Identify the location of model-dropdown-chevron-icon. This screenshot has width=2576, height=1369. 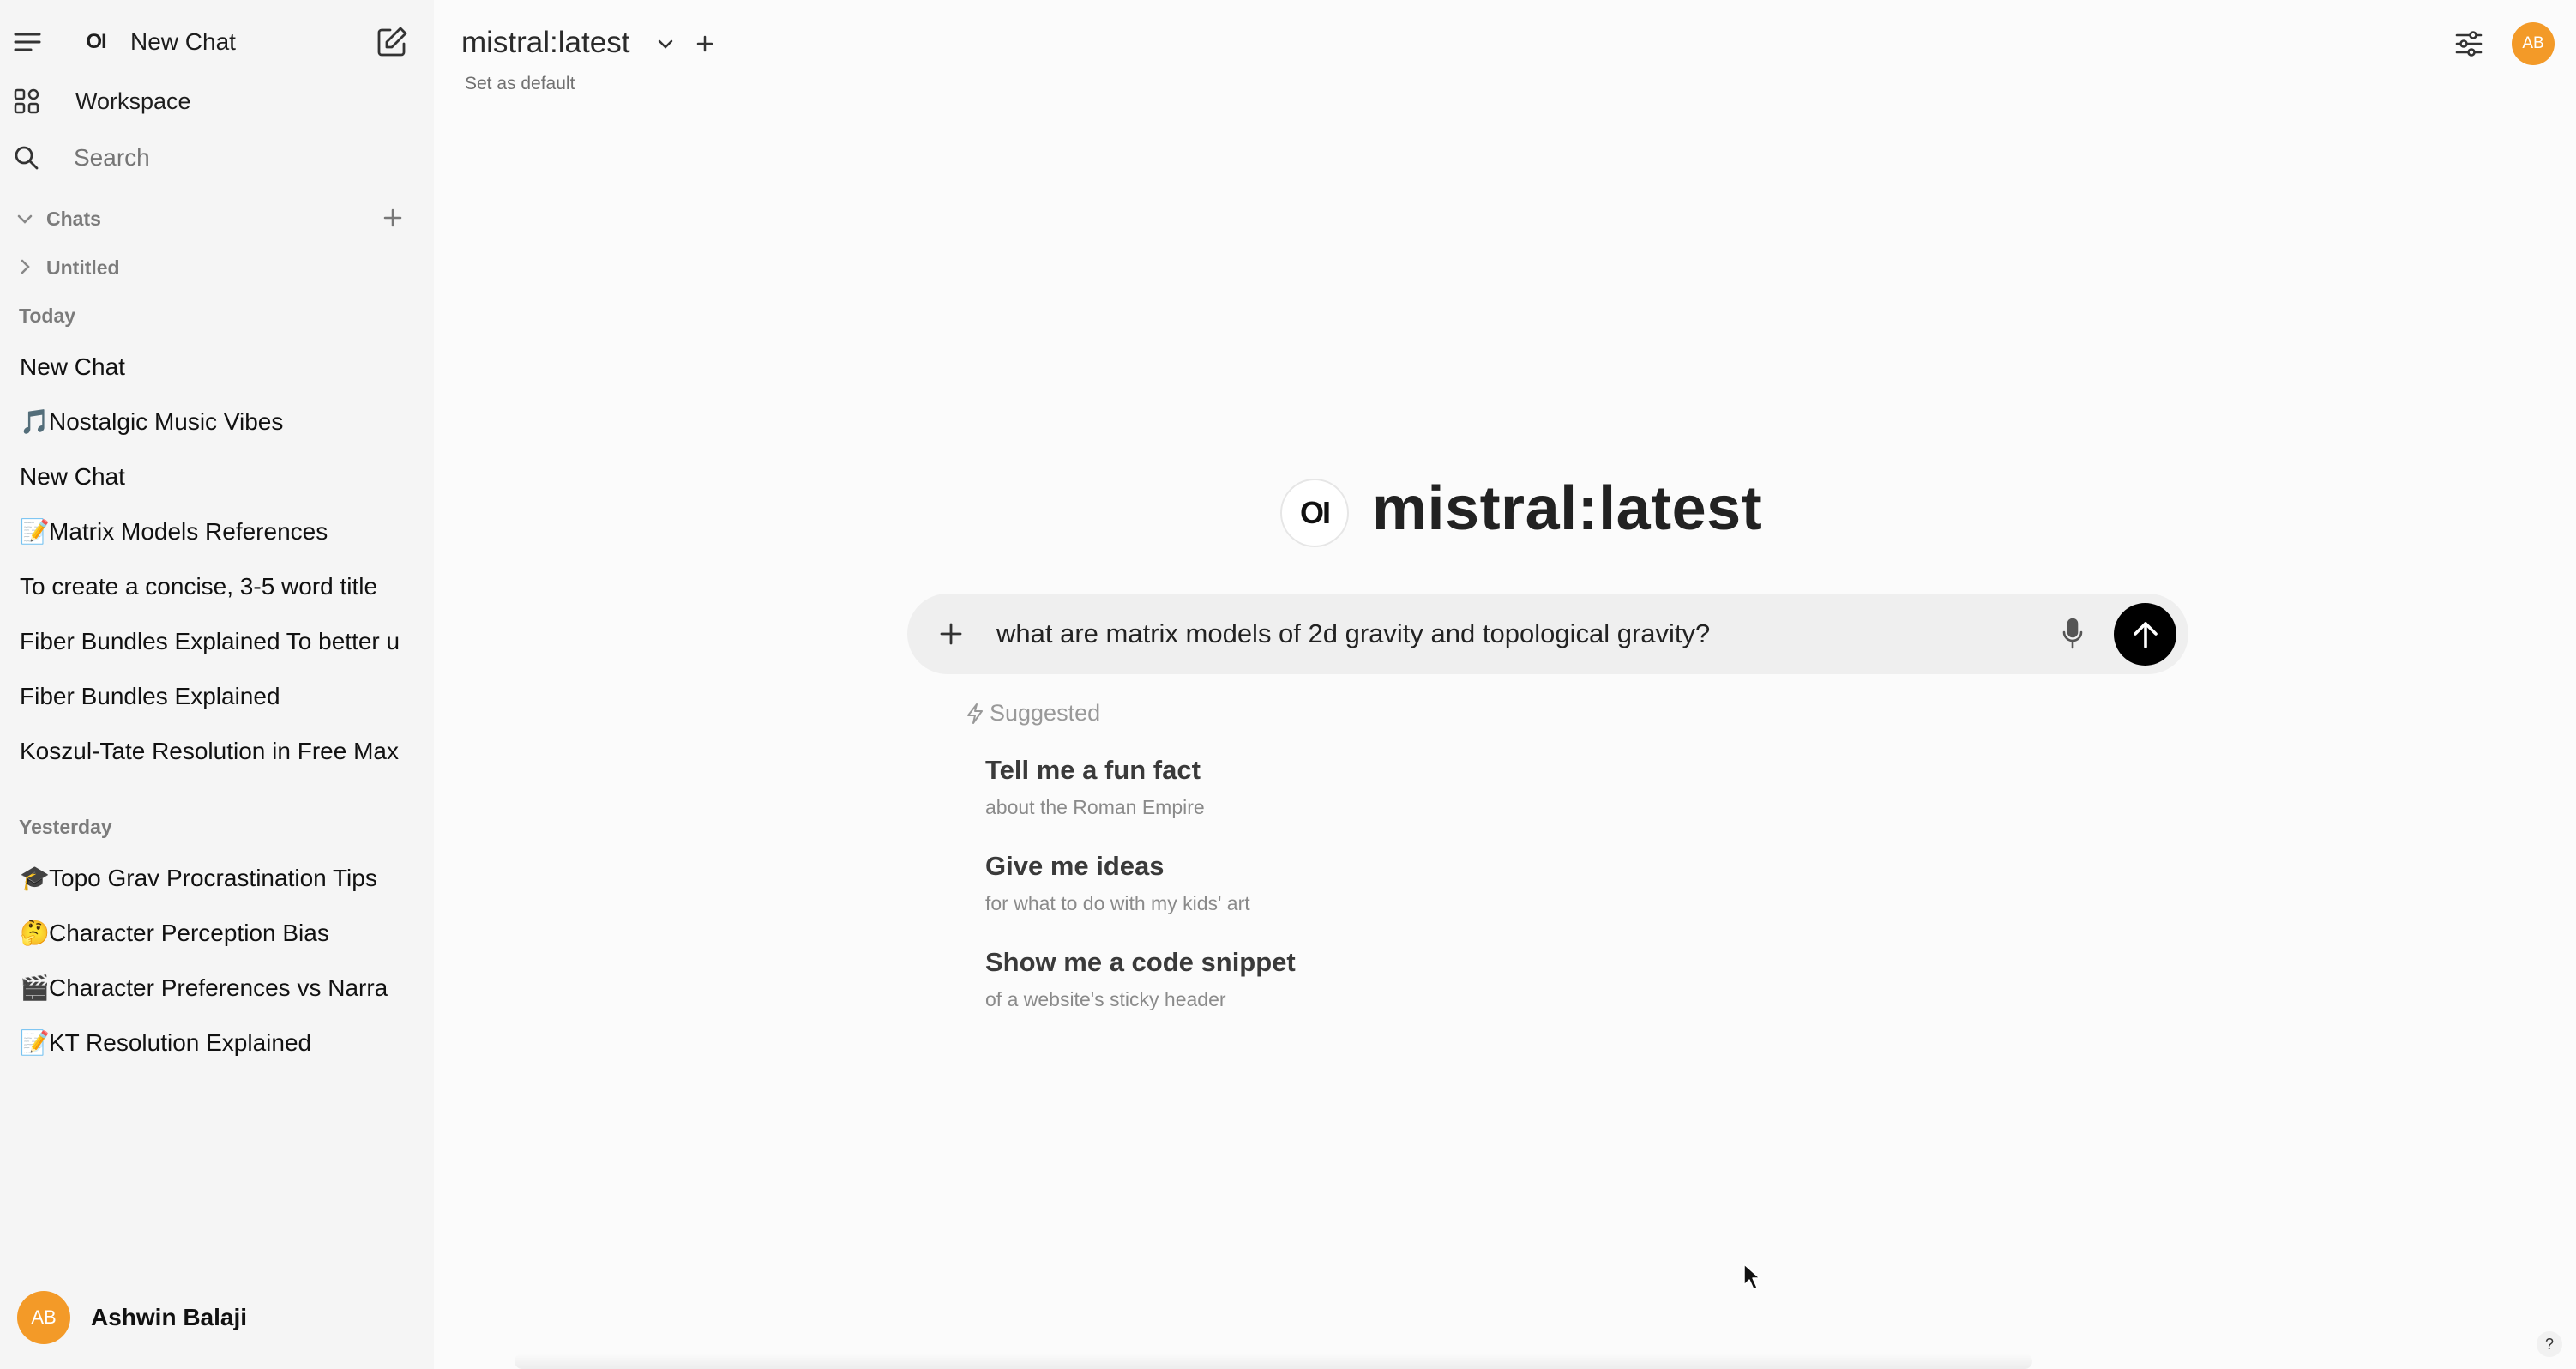
(665, 44).